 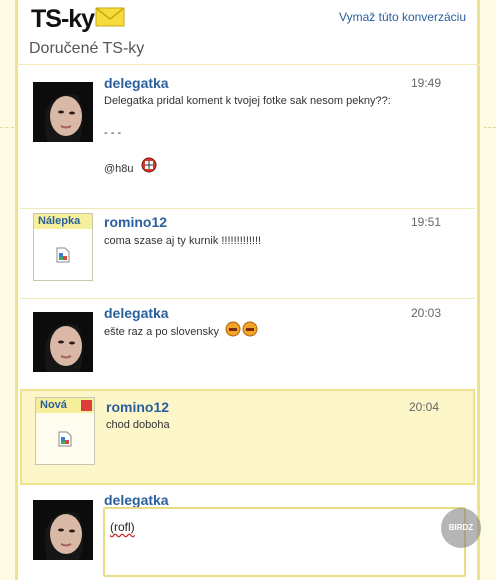 I want to click on reply-textarea, so click(x=284, y=542).